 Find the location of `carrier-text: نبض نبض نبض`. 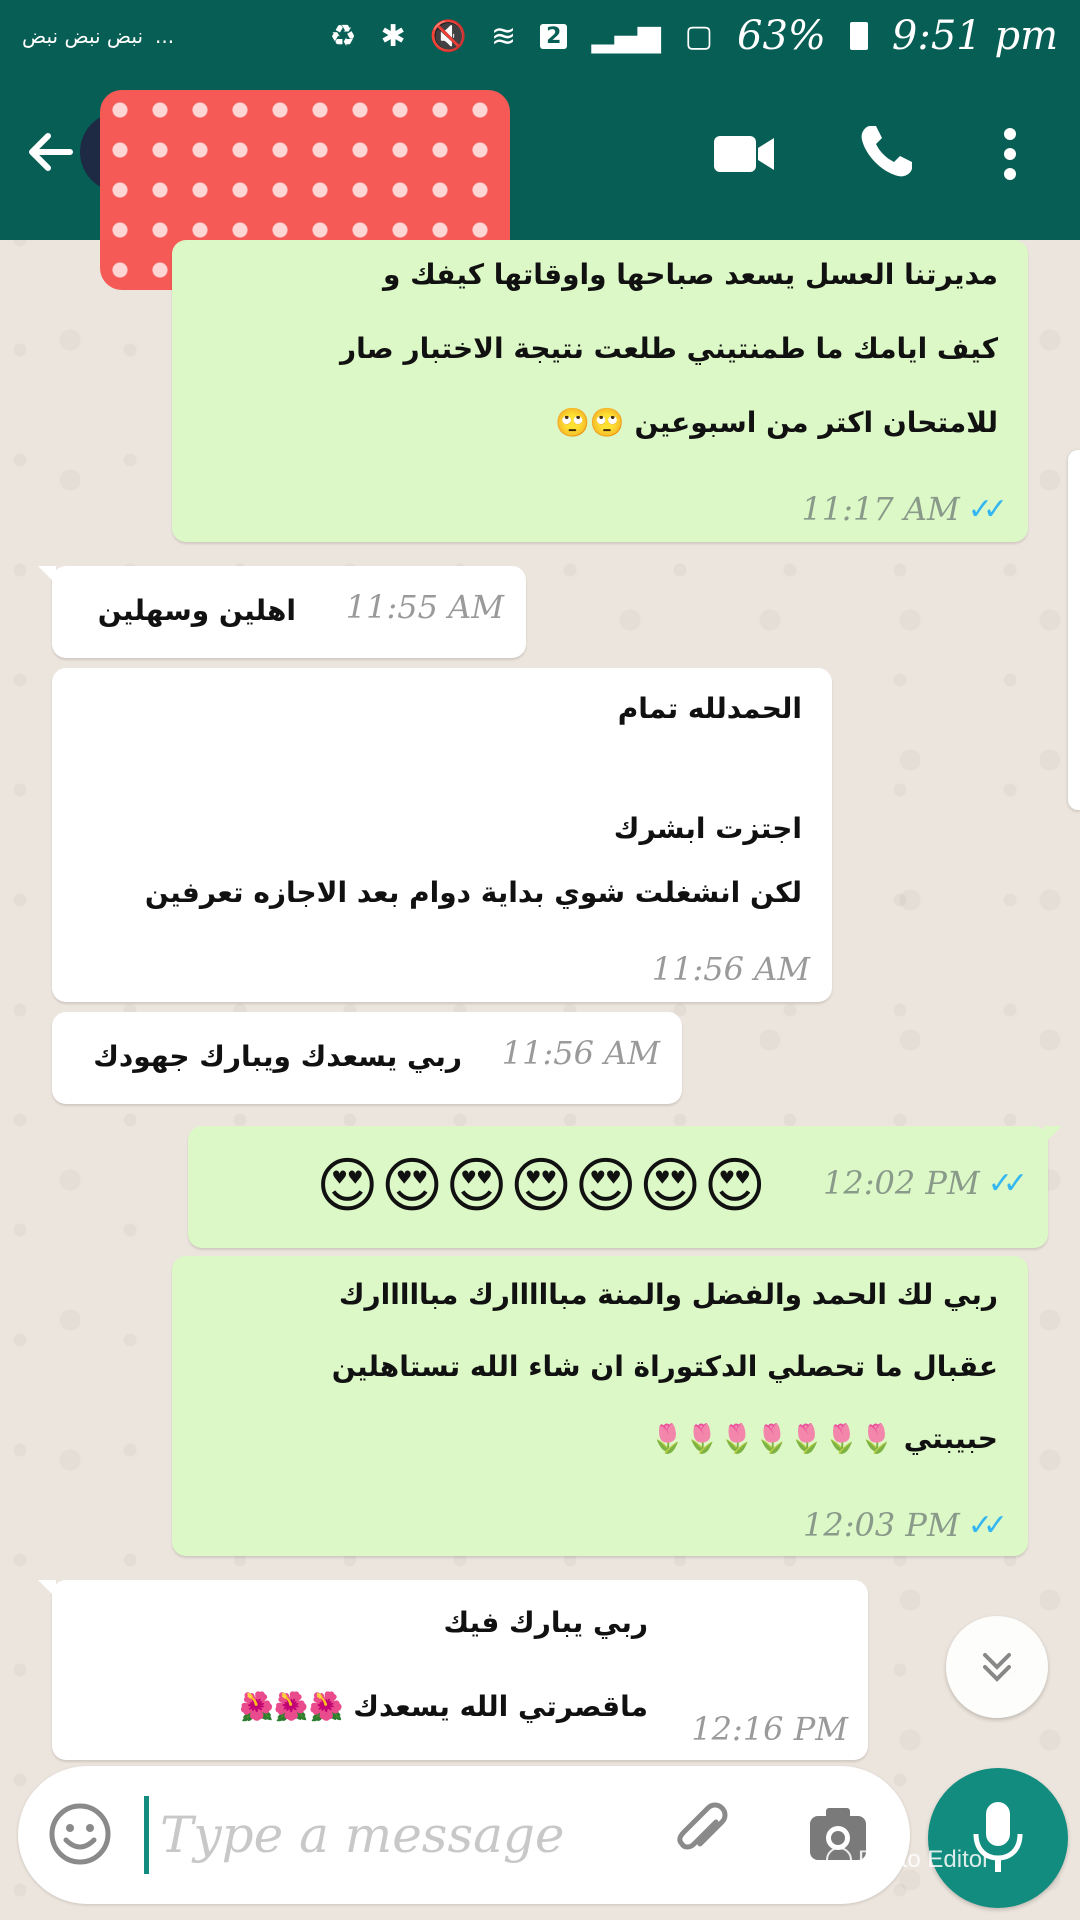

carrier-text: نبض نبض نبض is located at coordinates (83, 36).